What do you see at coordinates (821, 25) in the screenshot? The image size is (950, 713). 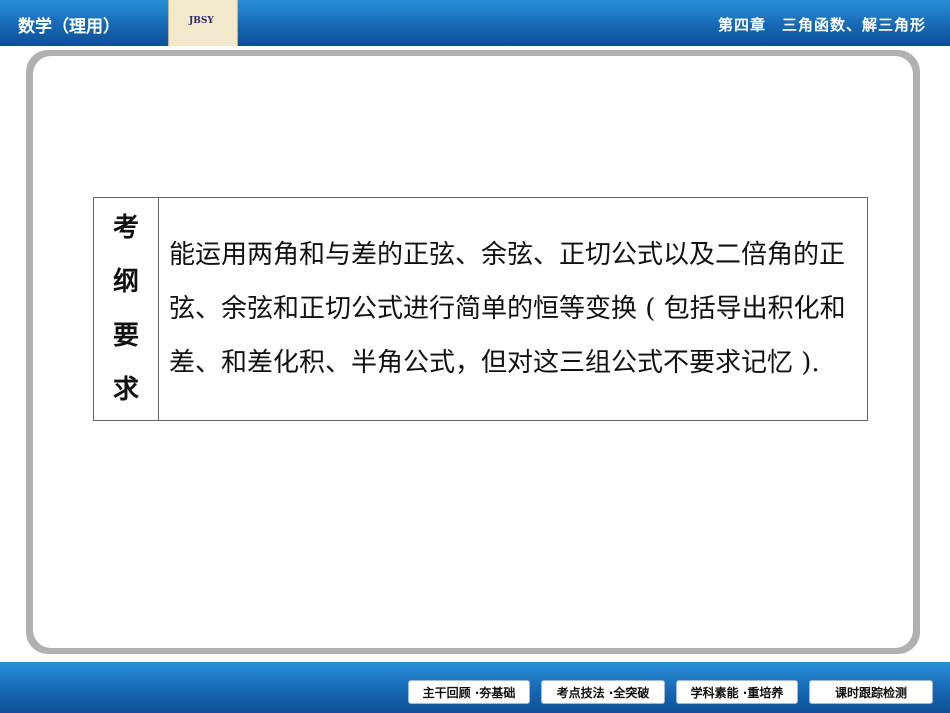 I see `chapter-title: 第四章 三角函数、解三角形` at bounding box center [821, 25].